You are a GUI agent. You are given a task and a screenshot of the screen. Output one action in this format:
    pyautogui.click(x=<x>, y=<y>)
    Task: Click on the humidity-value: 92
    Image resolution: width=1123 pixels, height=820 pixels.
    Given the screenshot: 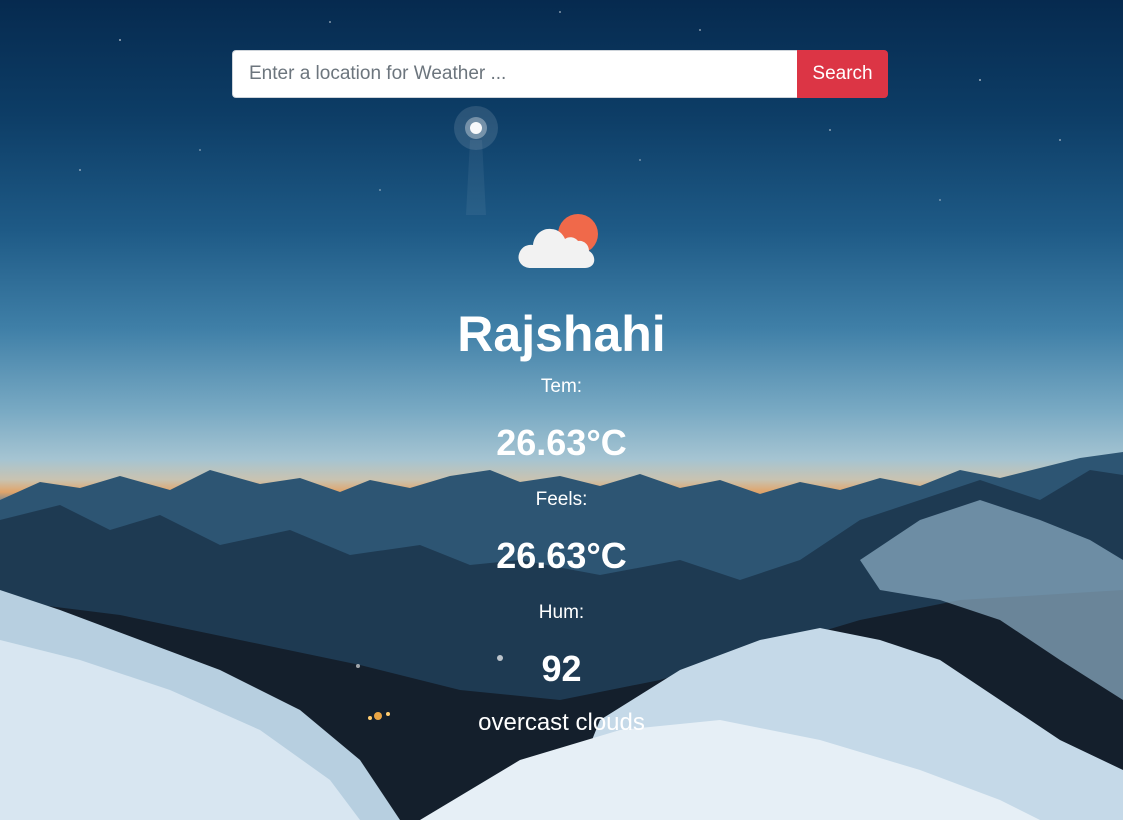 What is the action you would take?
    pyautogui.click(x=561, y=668)
    